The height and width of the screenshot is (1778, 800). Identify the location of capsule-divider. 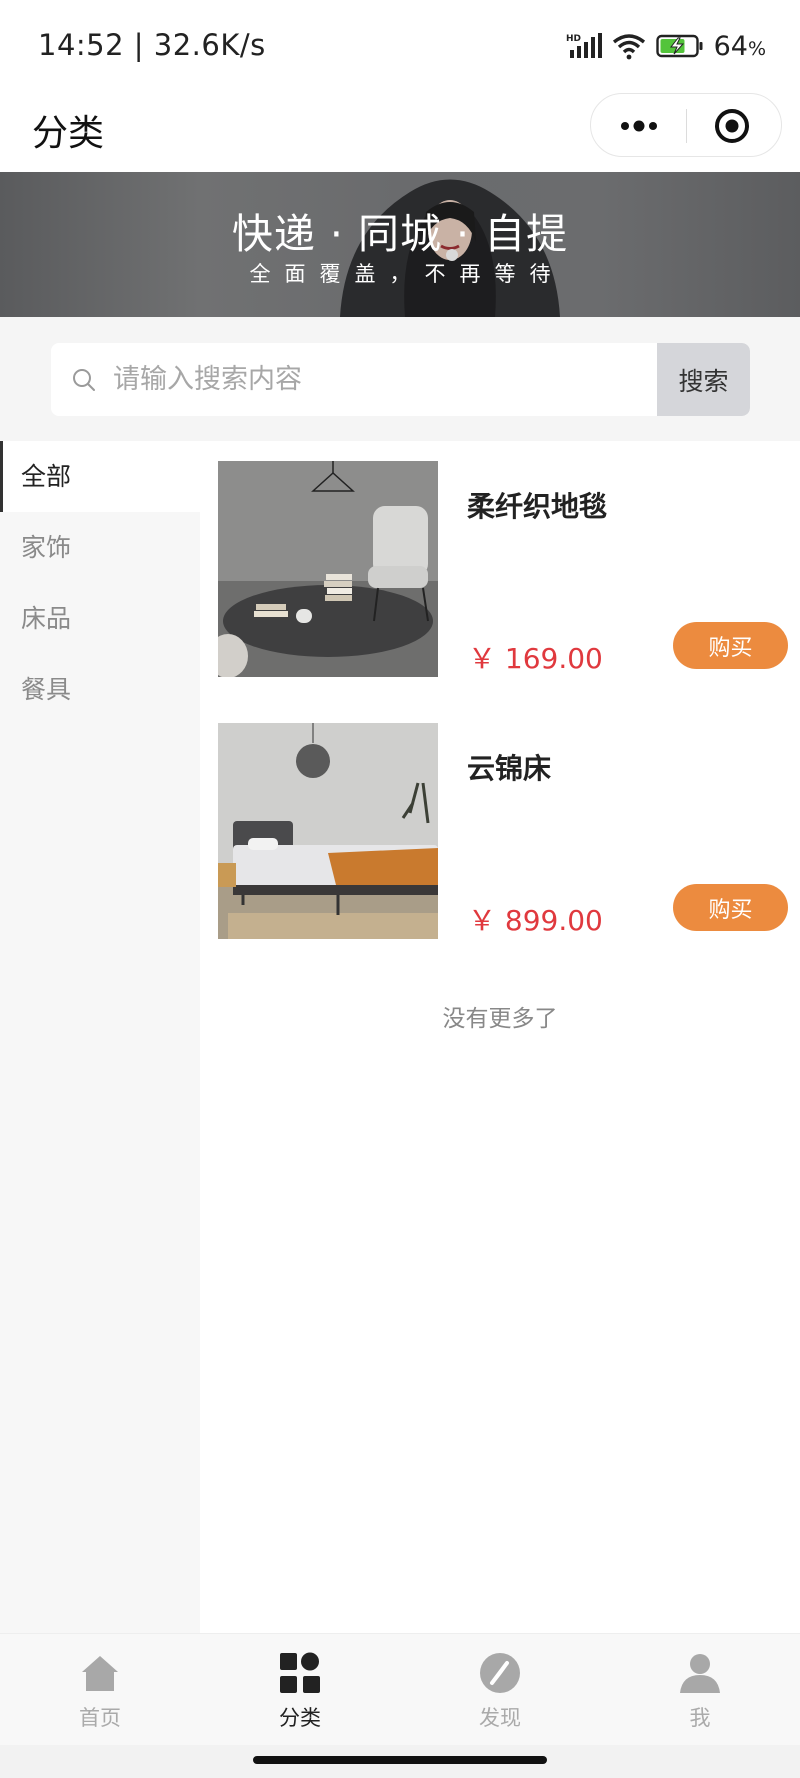
(686, 126).